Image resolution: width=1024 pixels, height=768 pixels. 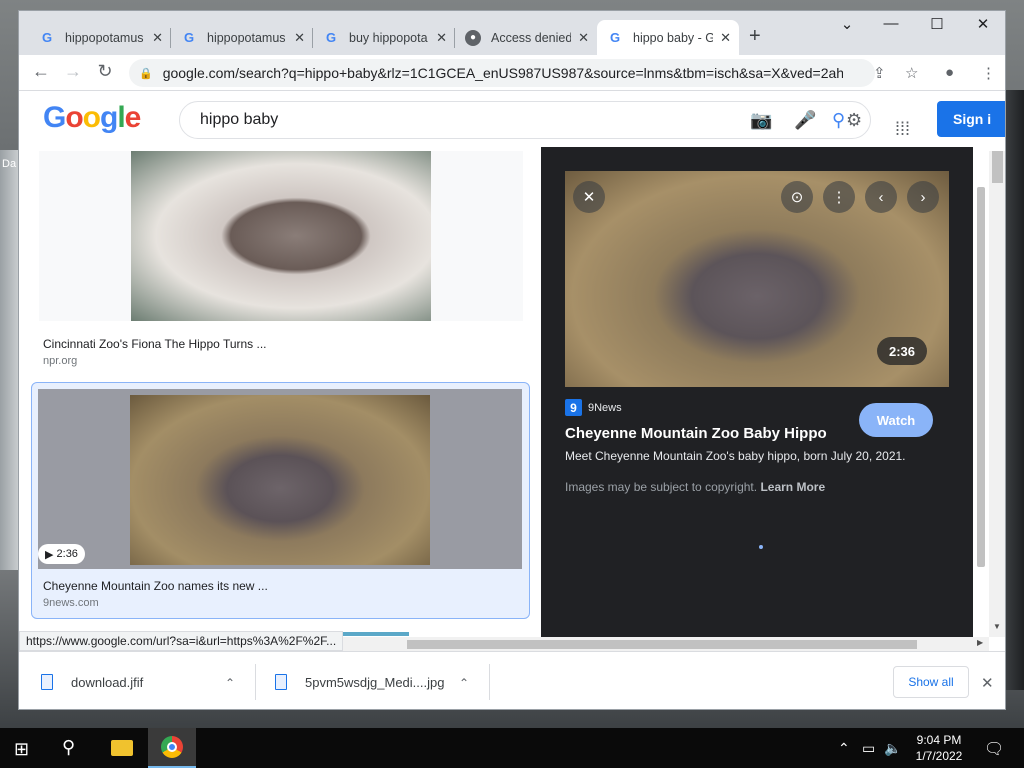 I want to click on horizontal-scrollbar-thumb, so click(x=662, y=644).